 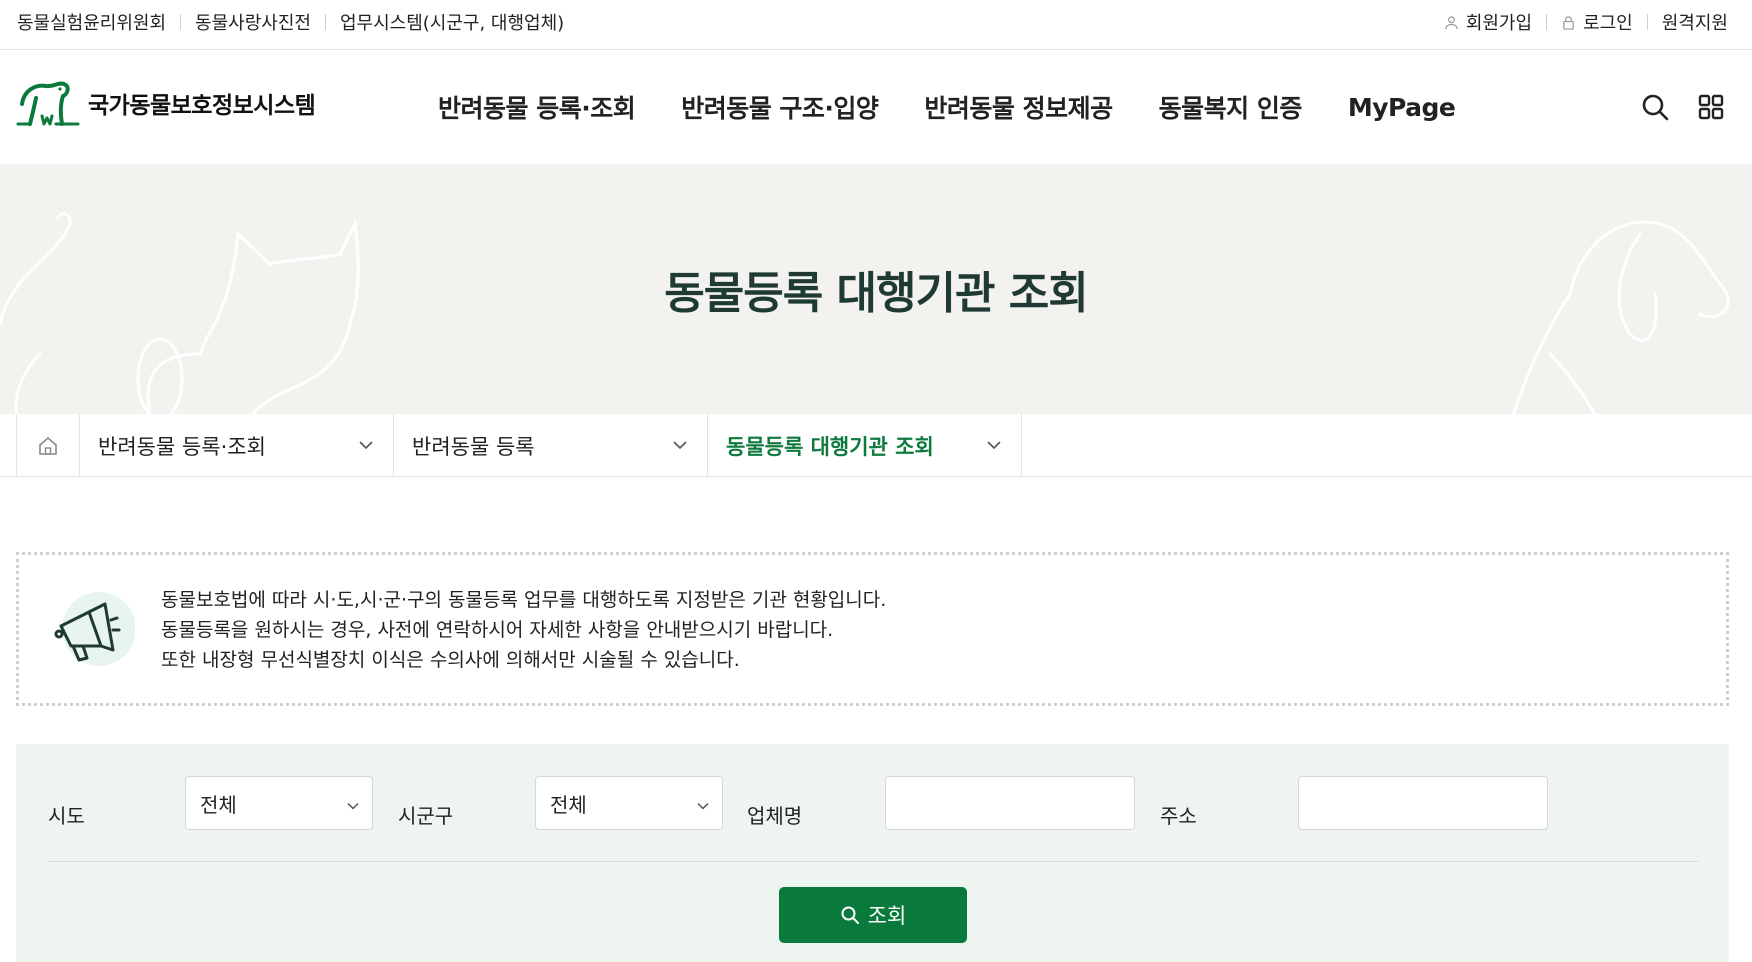 I want to click on login-link: 로그인, so click(x=1597, y=22).